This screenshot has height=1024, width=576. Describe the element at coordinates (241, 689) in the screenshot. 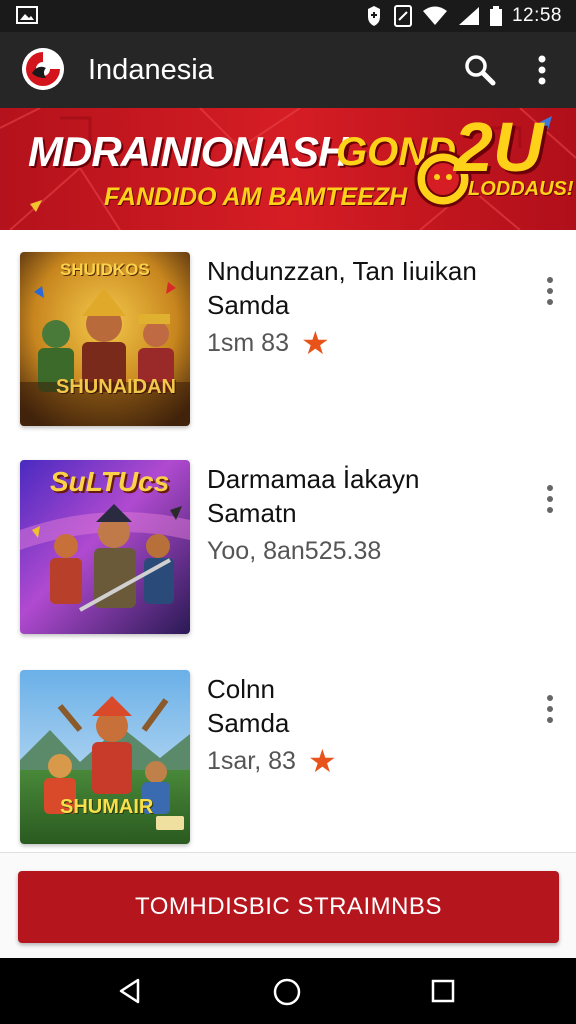

I see `game-title: Colnn` at that location.